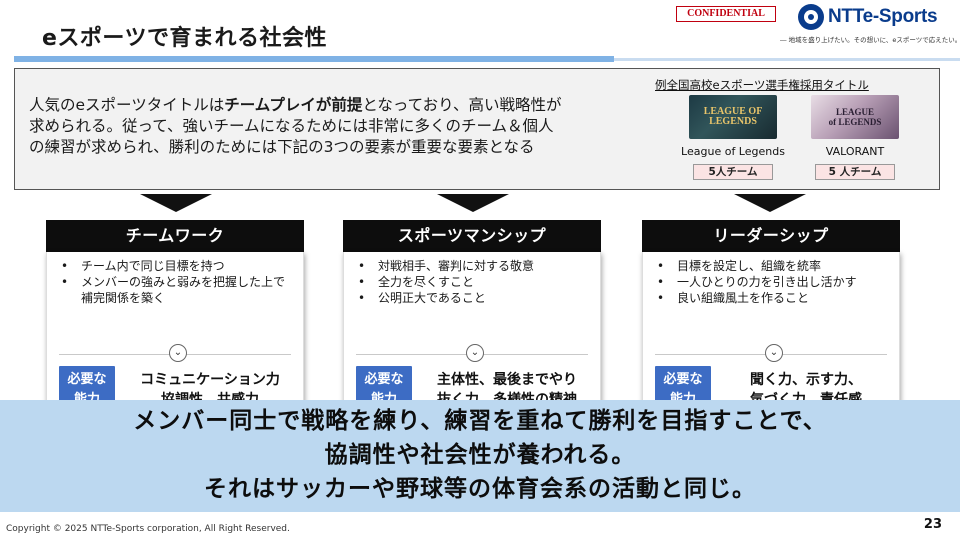 Image resolution: width=960 pixels, height=540 pixels. I want to click on conclusion-line: それはサッカーや野球等の体育会系の活動と同じ。, so click(480, 489).